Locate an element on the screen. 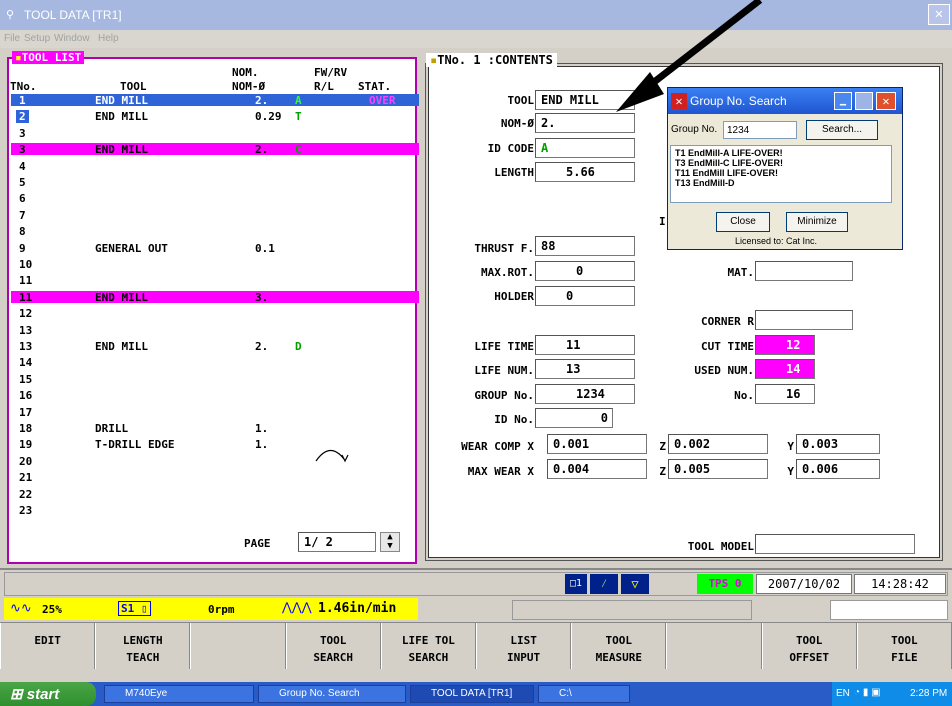  cell-tno: 19 is located at coordinates (26, 445).